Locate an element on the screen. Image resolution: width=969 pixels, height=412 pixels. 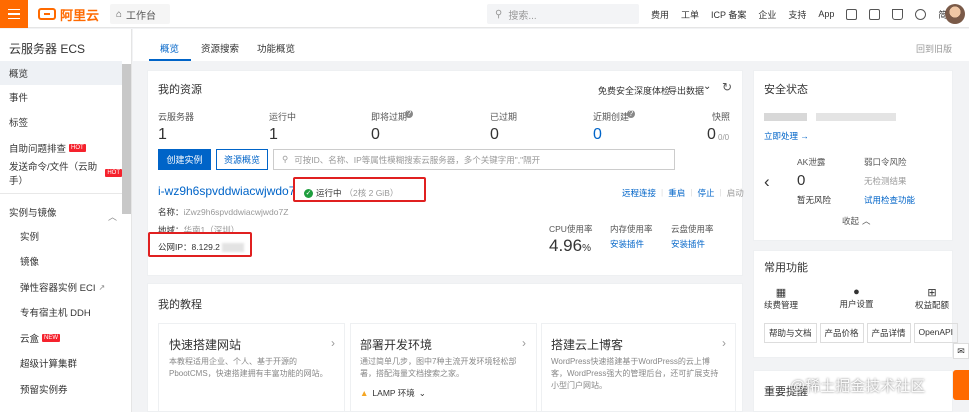
security-title: 安全状态 is located at coordinates (786, 90).